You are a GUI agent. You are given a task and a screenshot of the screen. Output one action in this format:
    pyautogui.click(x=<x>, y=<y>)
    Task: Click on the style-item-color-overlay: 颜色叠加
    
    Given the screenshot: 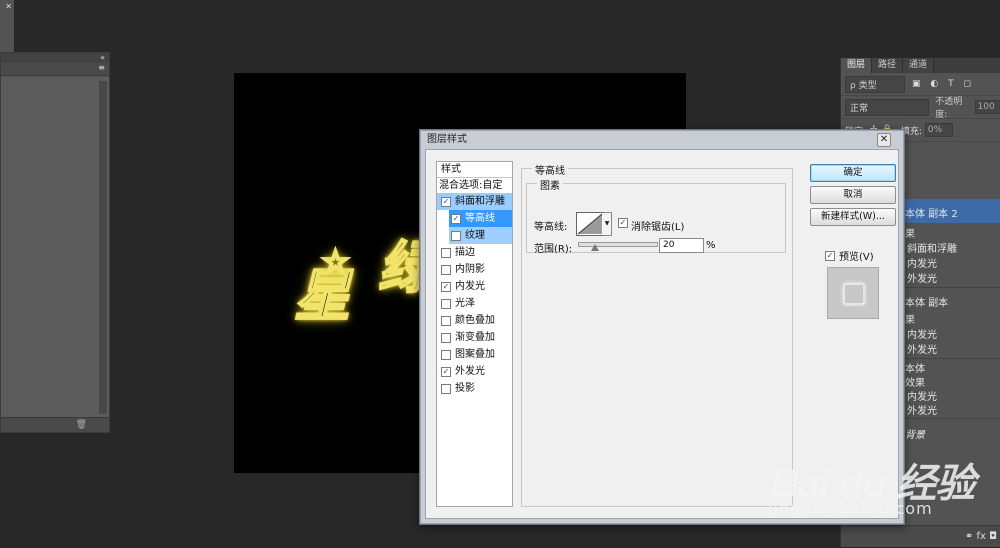 What is the action you would take?
    pyautogui.click(x=474, y=320)
    